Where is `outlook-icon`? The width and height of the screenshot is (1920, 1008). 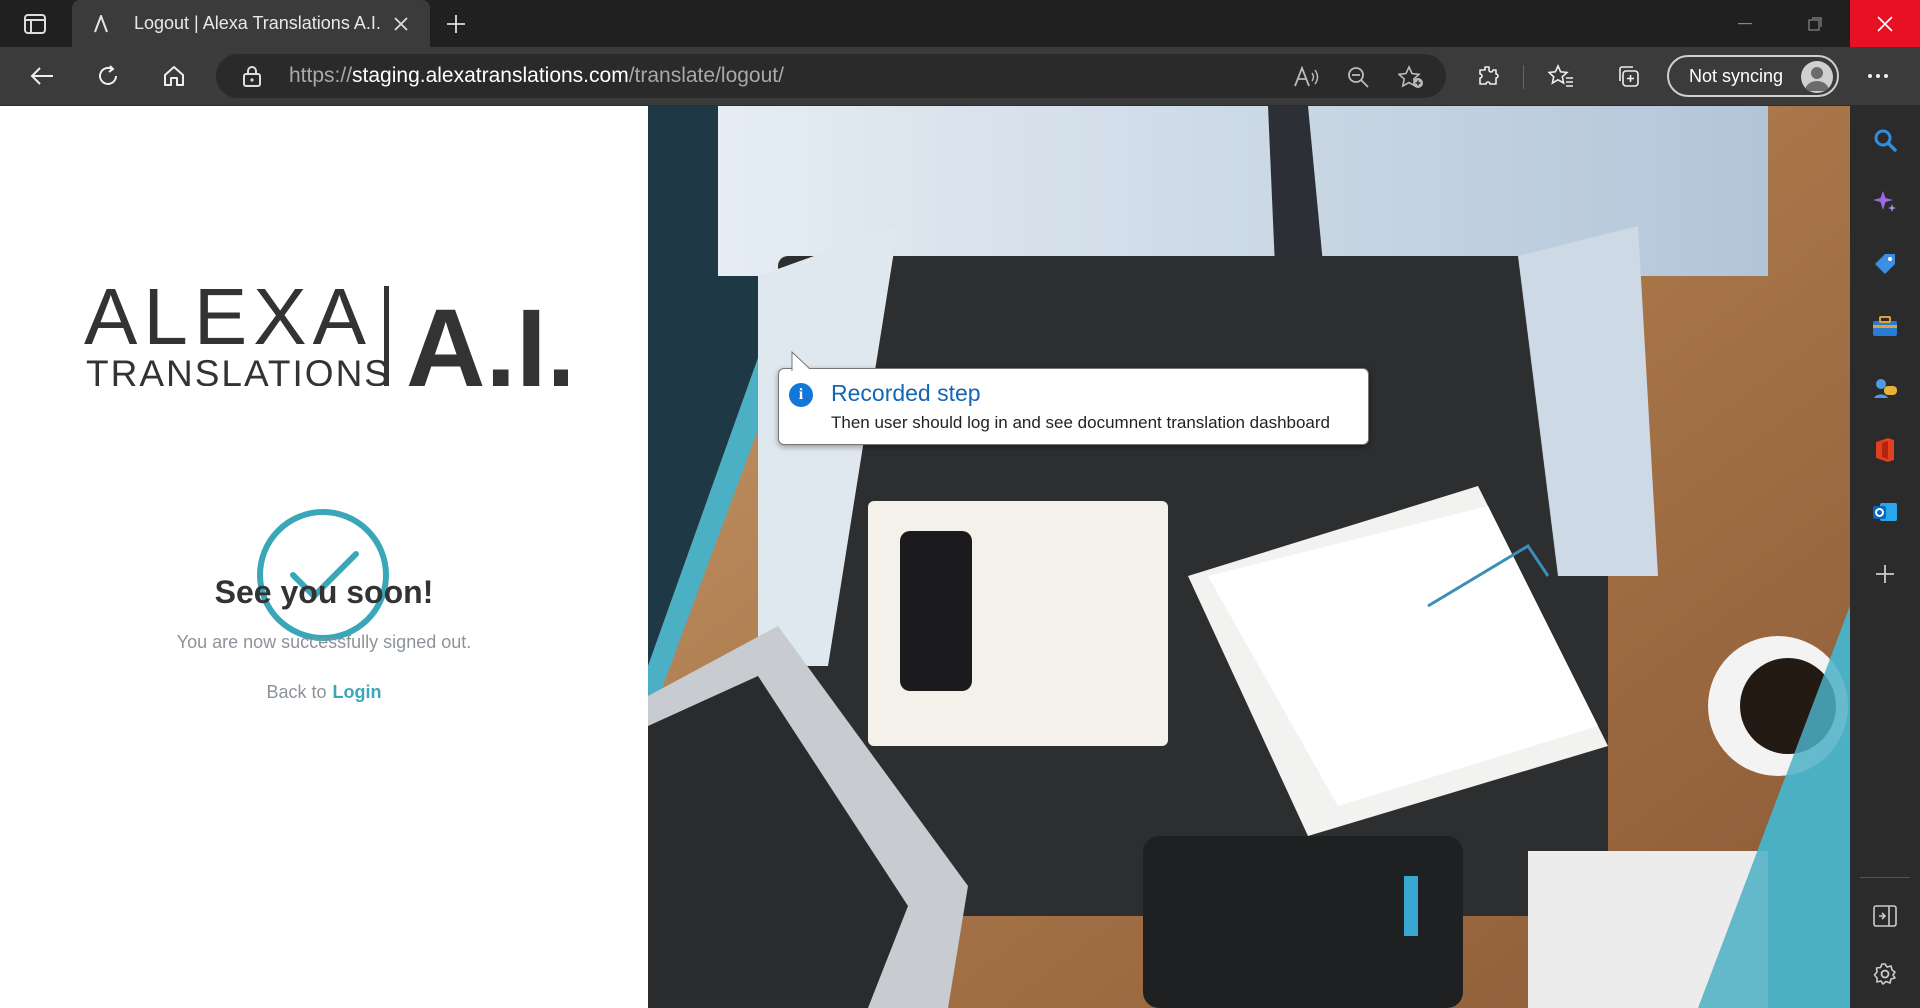
outlook-icon is located at coordinates (1885, 512).